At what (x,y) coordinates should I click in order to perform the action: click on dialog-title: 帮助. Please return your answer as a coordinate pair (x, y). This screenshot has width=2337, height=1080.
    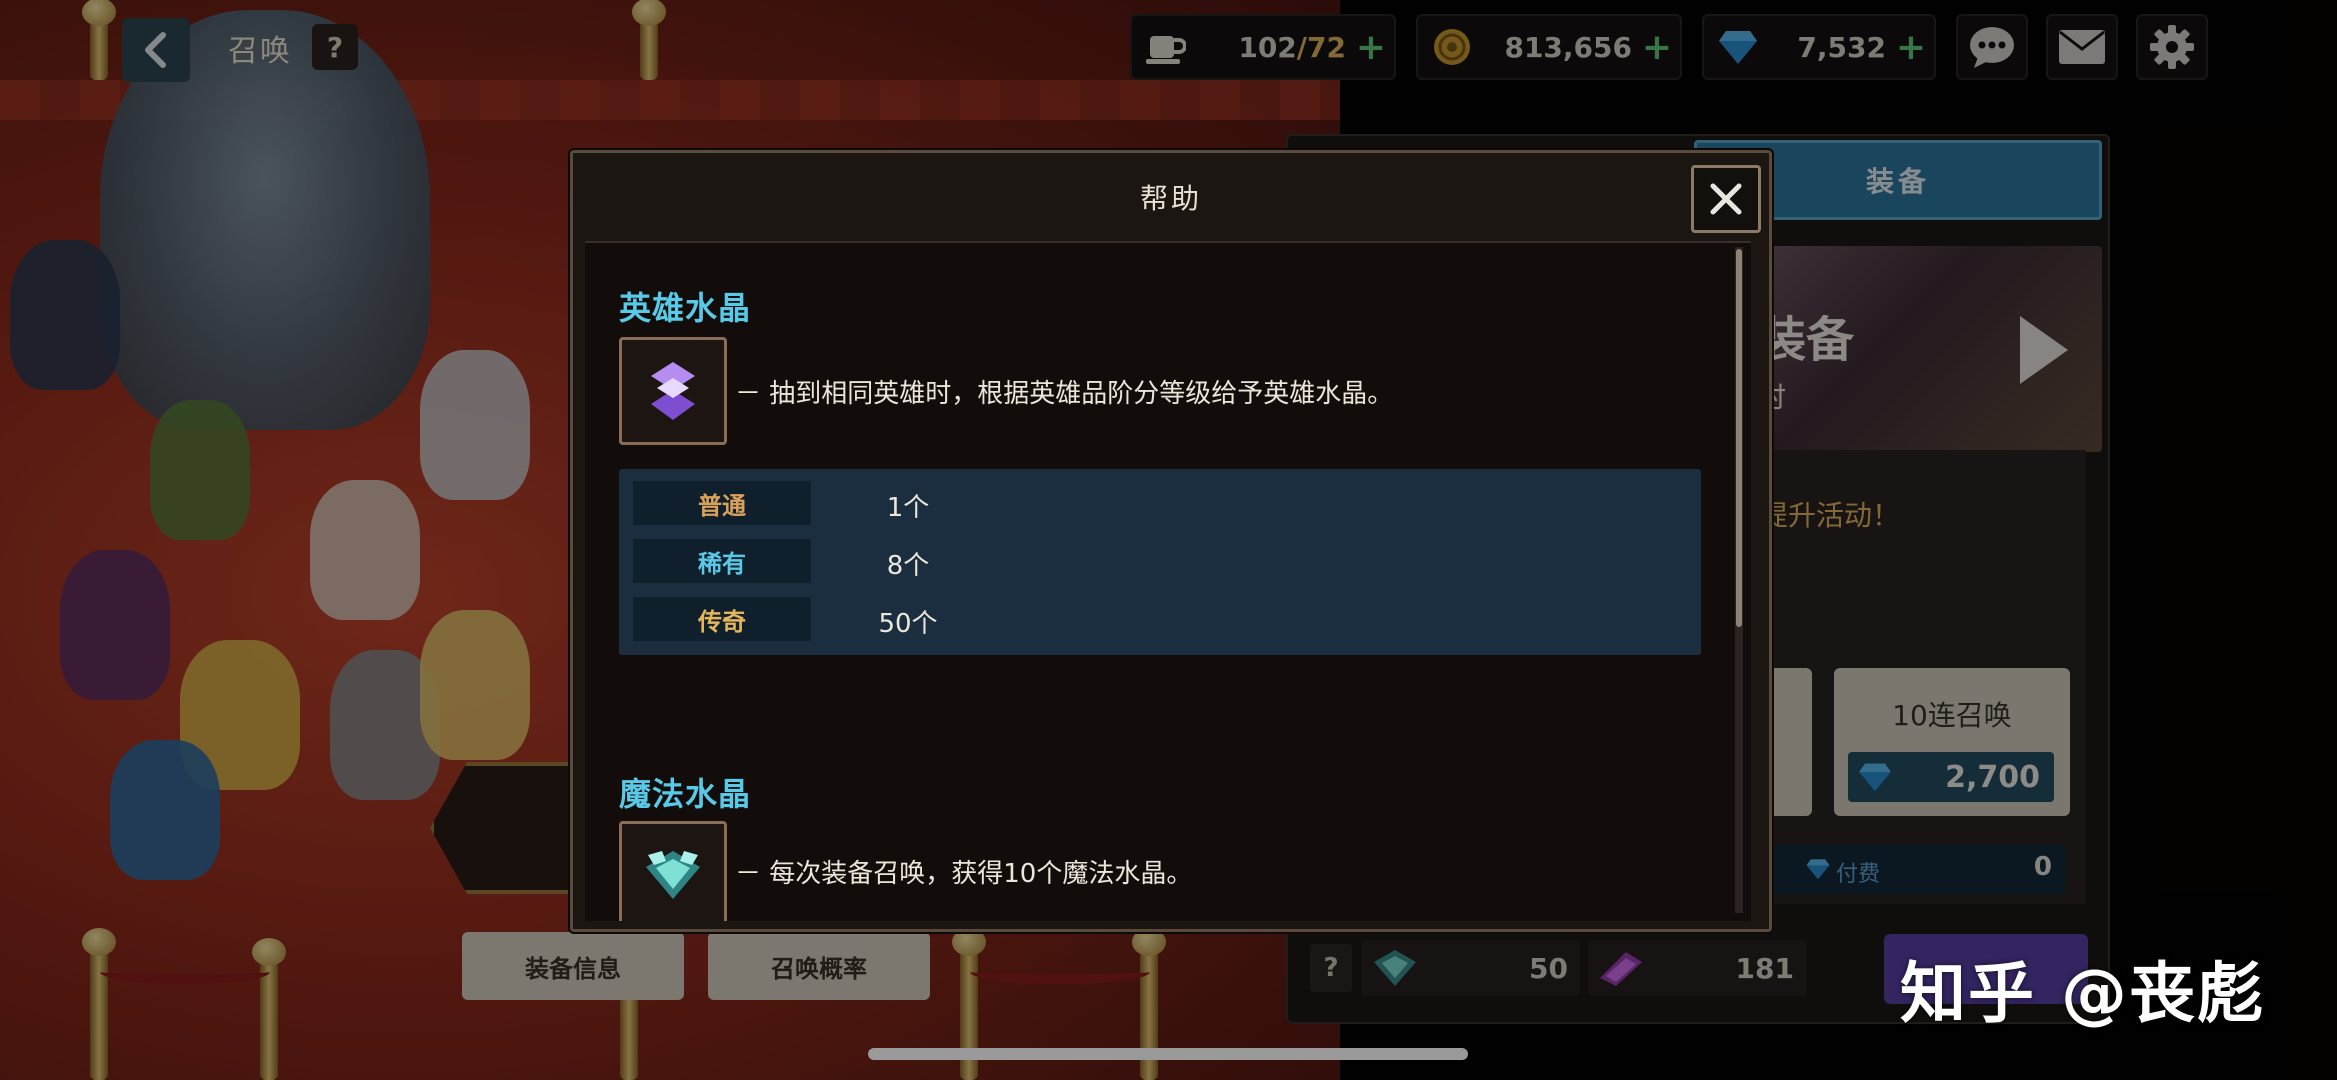
    Looking at the image, I should click on (1170, 198).